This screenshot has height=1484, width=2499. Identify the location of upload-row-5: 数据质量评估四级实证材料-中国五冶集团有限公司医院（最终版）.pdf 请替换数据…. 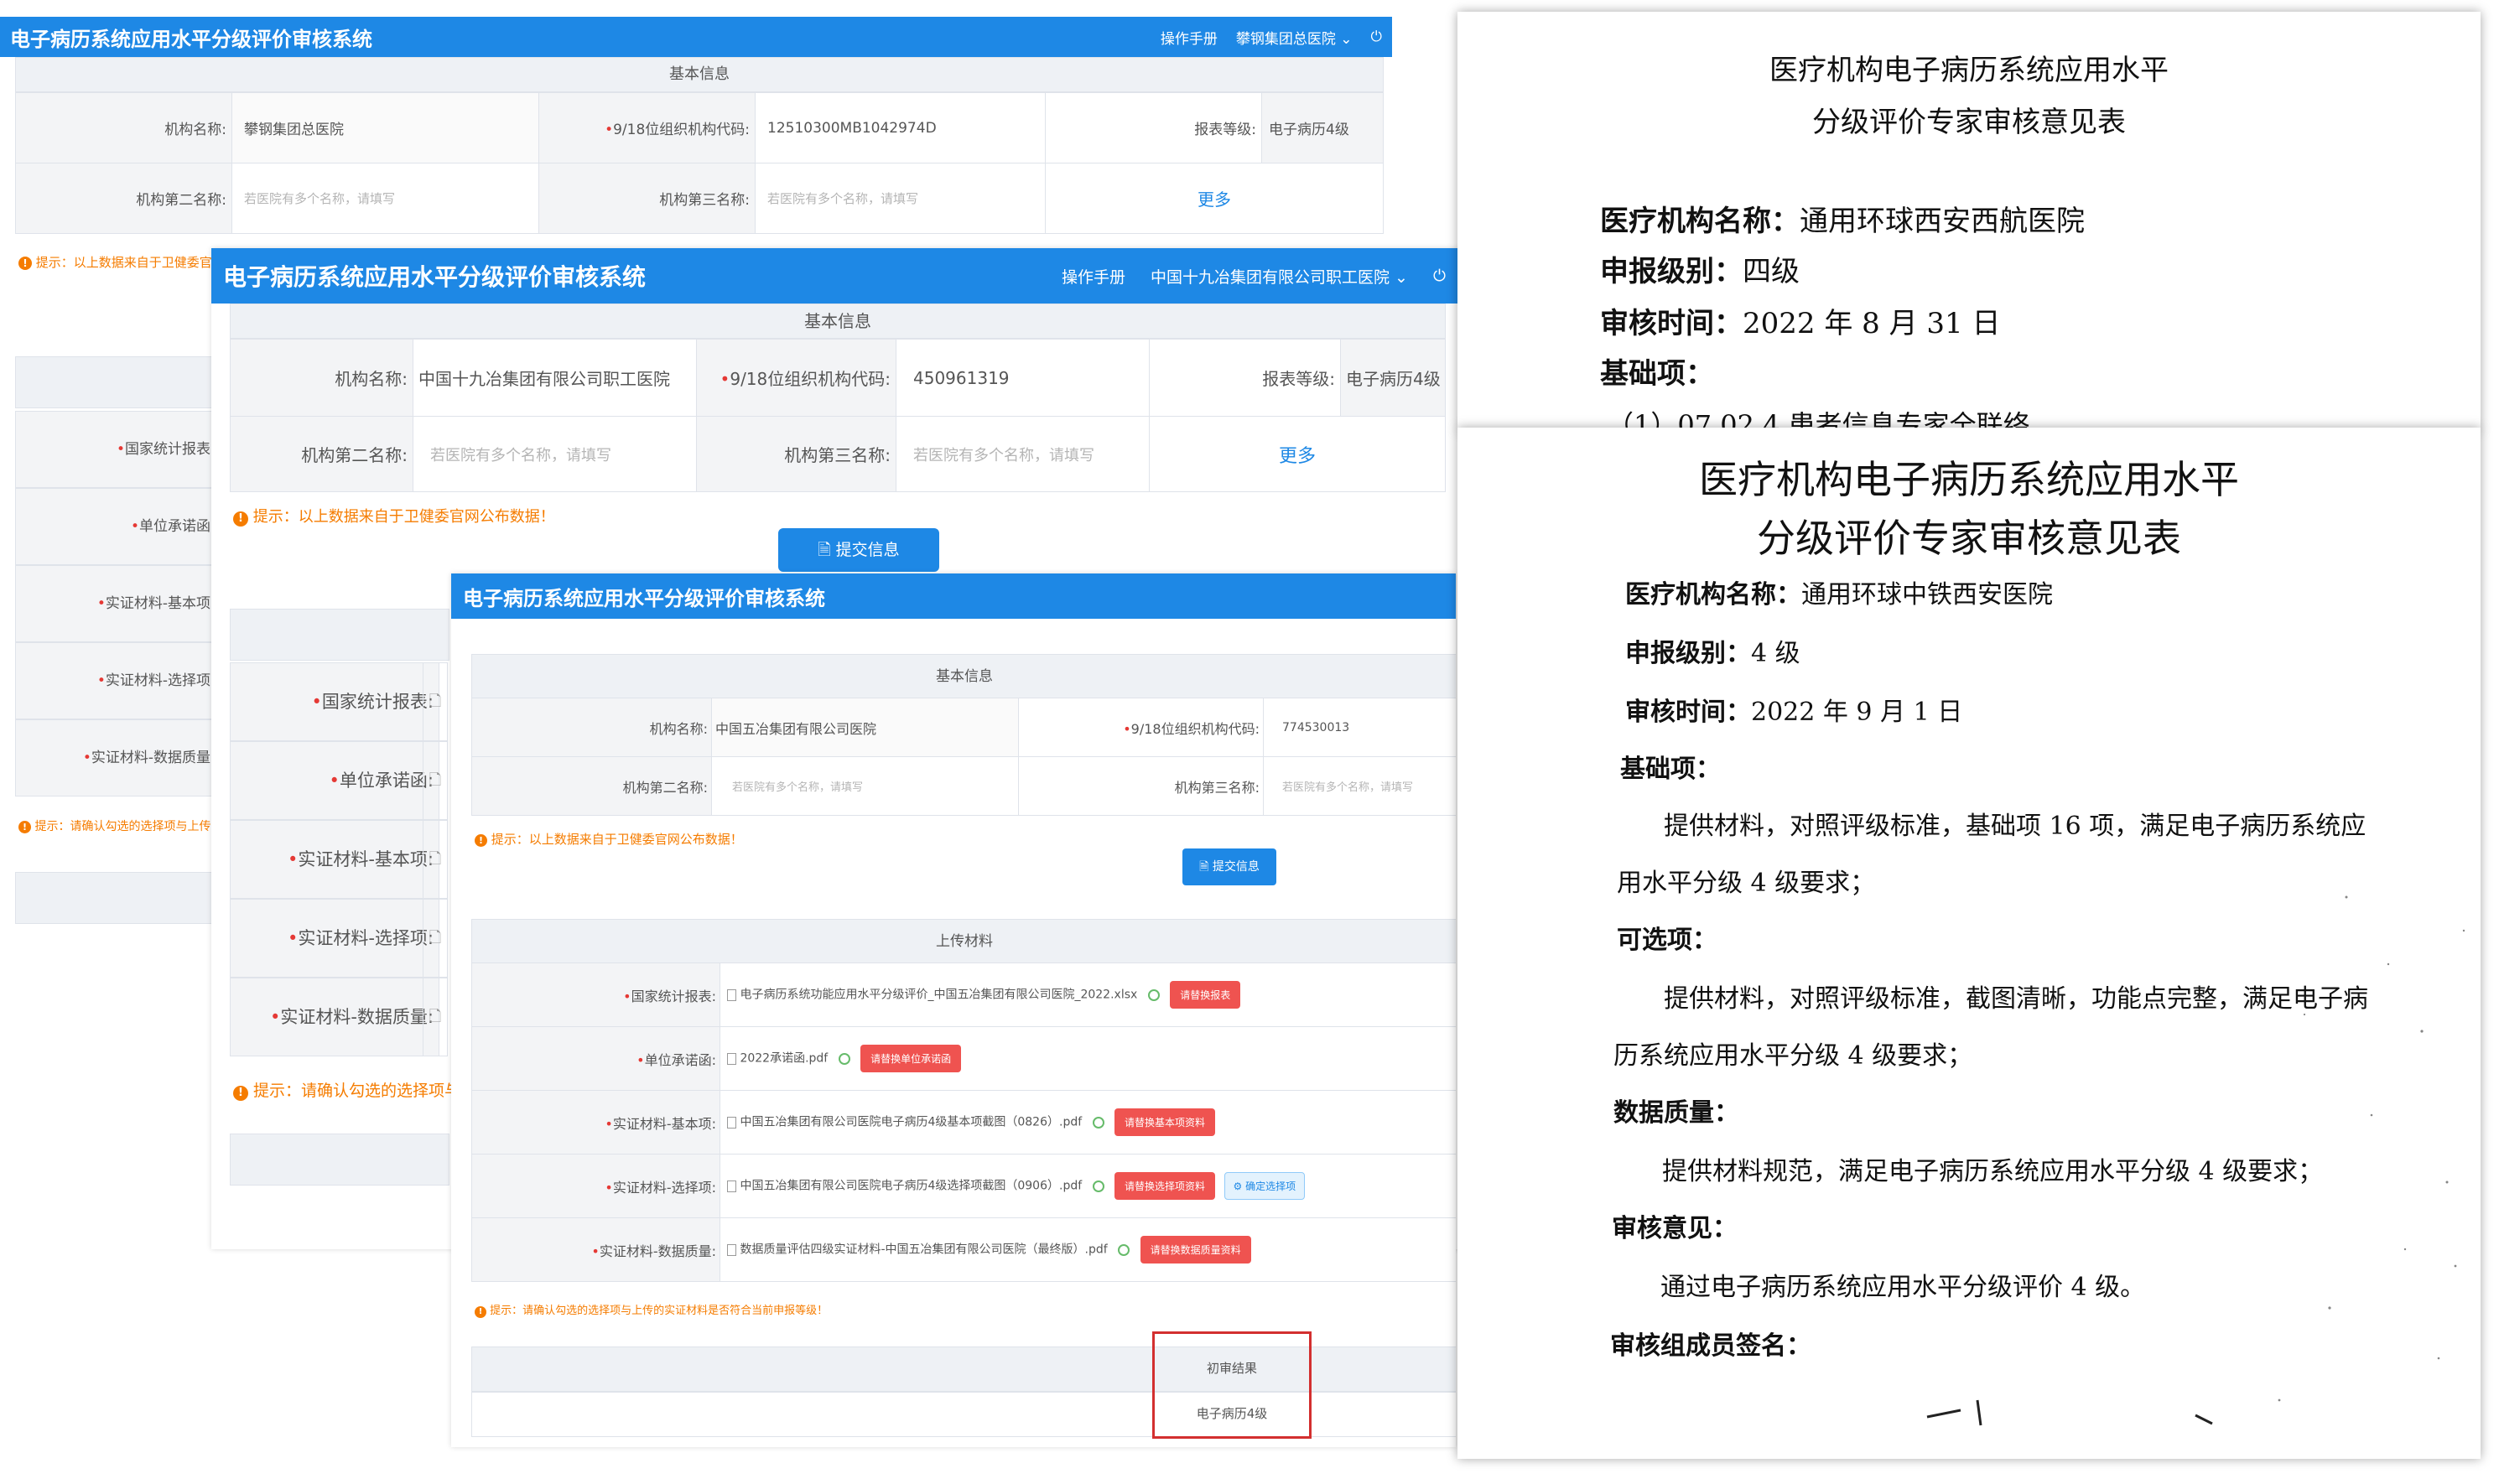
(1088, 1249).